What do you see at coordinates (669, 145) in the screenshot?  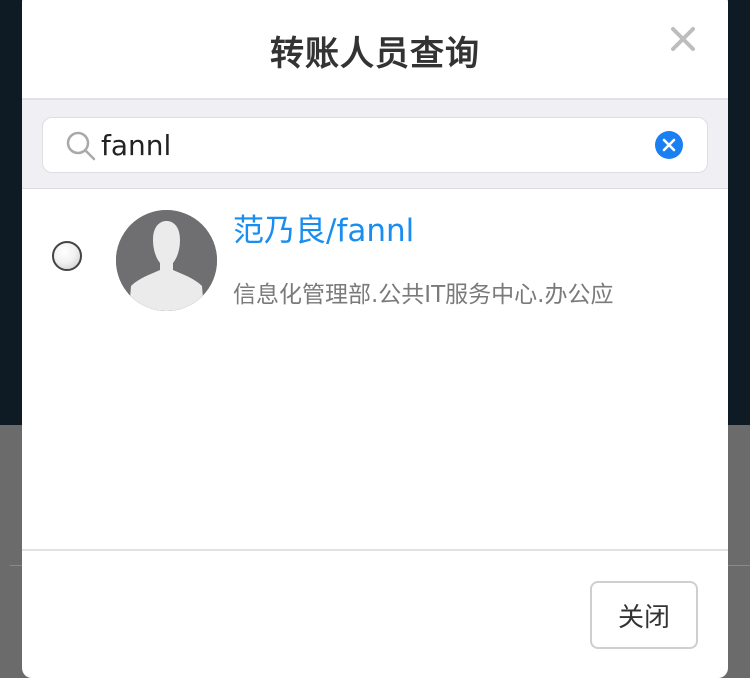 I see `clear-icon` at bounding box center [669, 145].